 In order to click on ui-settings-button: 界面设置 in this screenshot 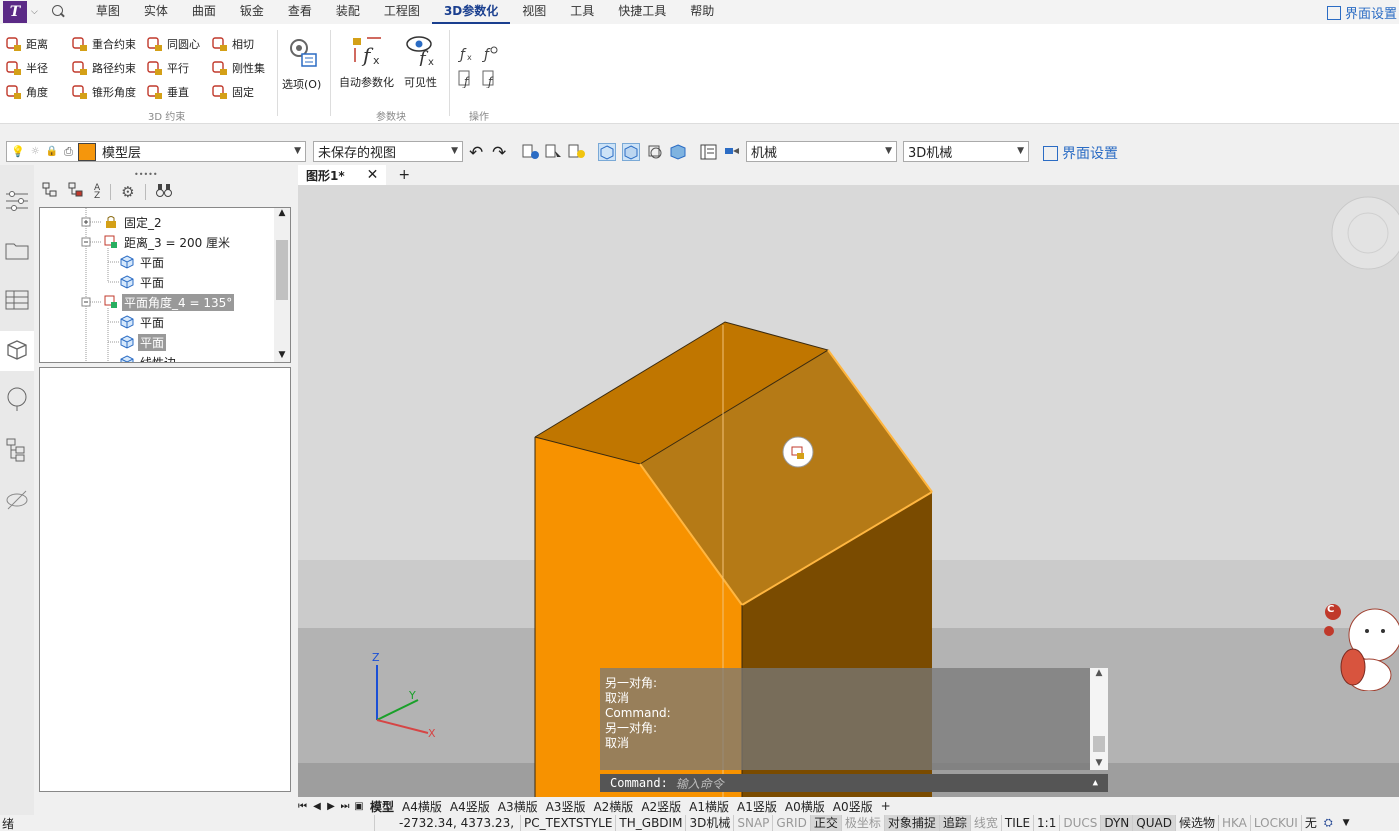, I will do `click(1080, 153)`.